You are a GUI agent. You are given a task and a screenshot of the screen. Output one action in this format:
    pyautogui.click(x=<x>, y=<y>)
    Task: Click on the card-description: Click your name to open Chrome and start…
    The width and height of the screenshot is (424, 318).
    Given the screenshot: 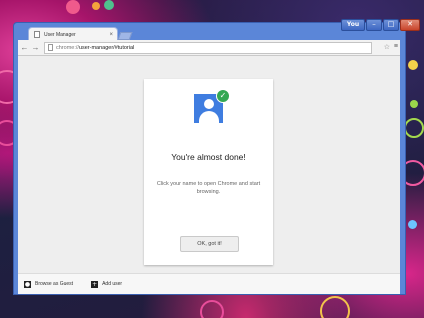 What is the action you would take?
    pyautogui.click(x=208, y=188)
    